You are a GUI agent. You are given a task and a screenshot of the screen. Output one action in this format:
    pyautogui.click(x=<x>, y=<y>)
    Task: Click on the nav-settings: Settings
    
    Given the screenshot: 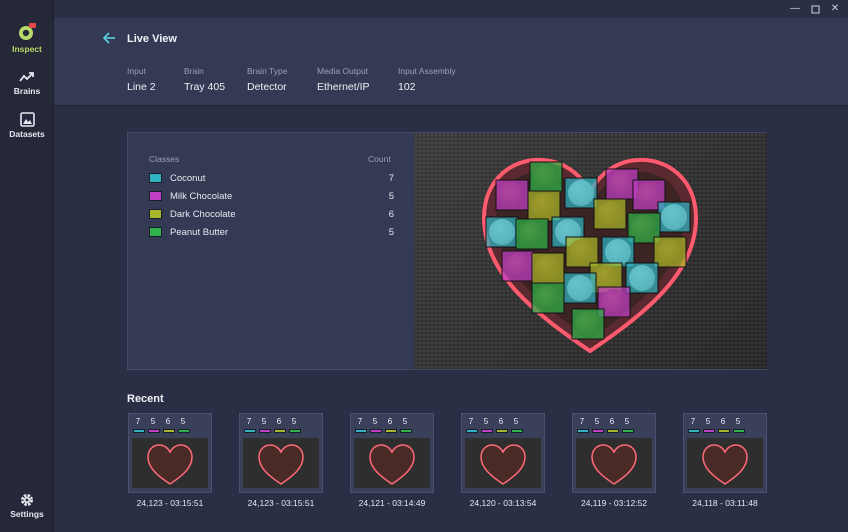 What is the action you would take?
    pyautogui.click(x=27, y=506)
    